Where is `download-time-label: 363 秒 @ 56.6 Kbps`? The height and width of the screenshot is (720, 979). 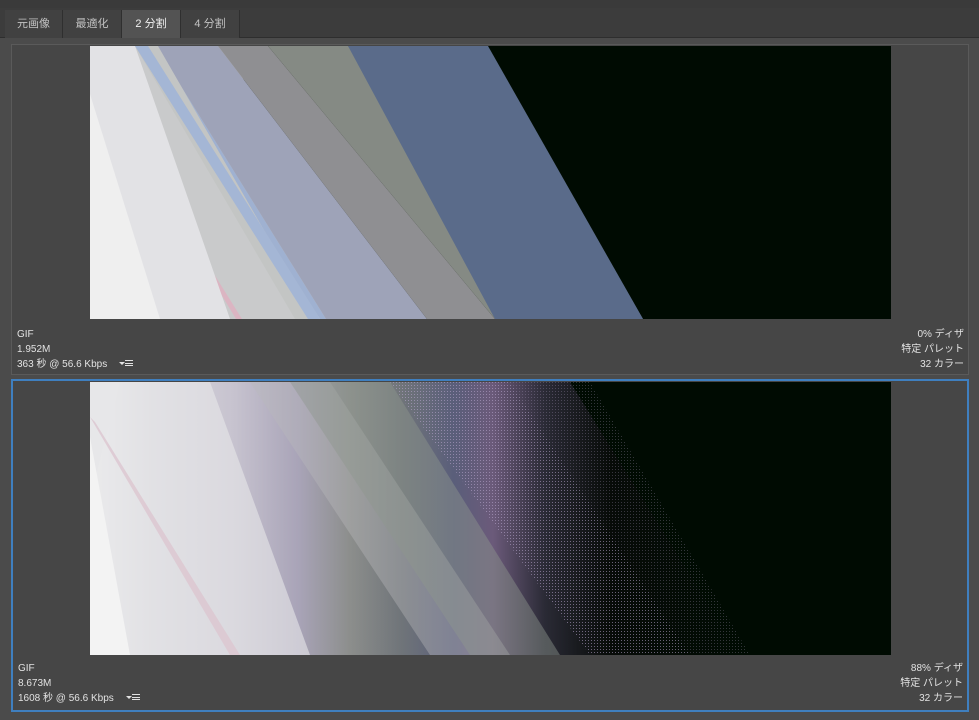 download-time-label: 363 秒 @ 56.6 Kbps is located at coordinates (62, 364).